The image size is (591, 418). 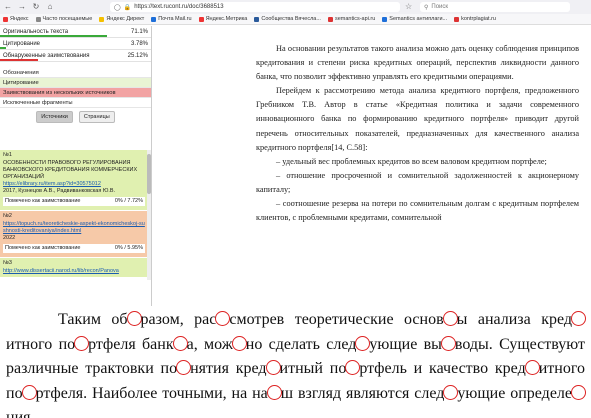 What do you see at coordinates (440, 7) in the screenshot?
I see `search-placeholder: Поиск` at bounding box center [440, 7].